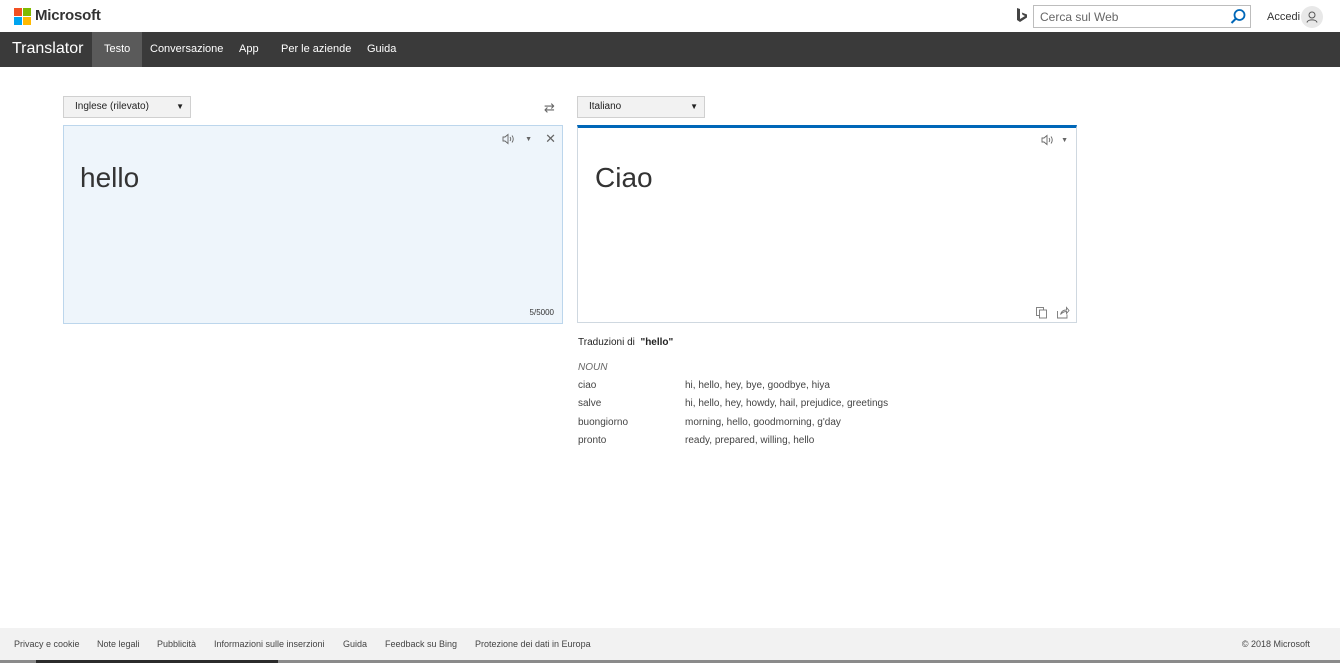 This screenshot has height=663, width=1340. I want to click on dictionary-title-prefix: Traduzioni di, so click(606, 342).